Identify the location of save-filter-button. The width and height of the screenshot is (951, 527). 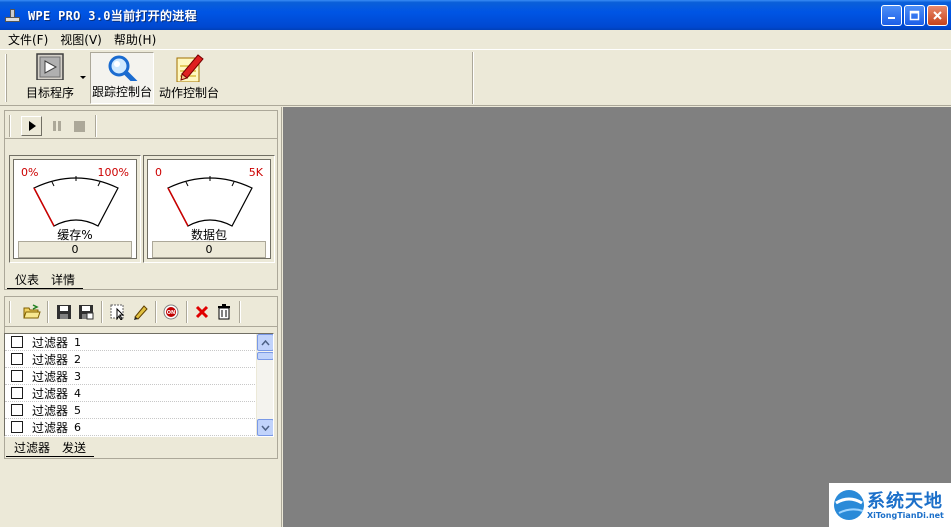
(63, 312).